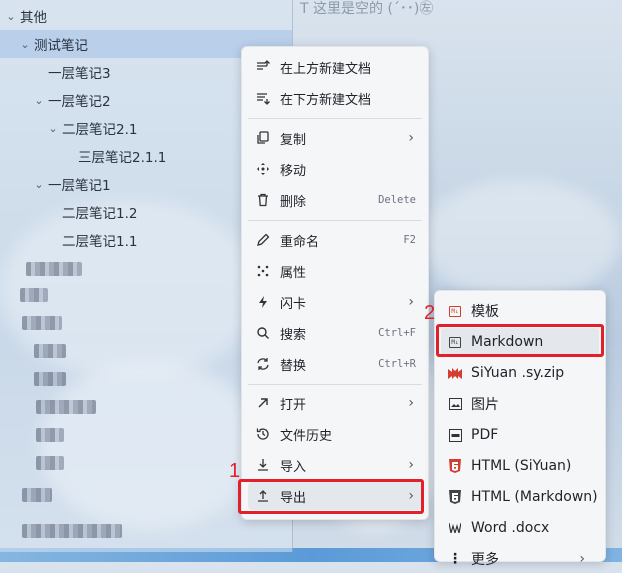 The width and height of the screenshot is (622, 573). Describe the element at coordinates (367, 9) in the screenshot. I see `editor-empty-hint: T 这里是空的 (´･･)㊧` at that location.